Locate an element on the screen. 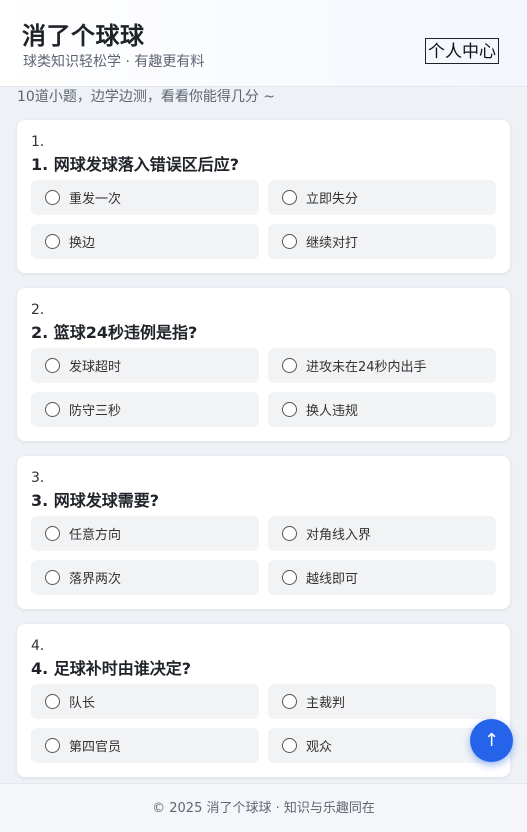  footer-copyright: © 2025 消了个球球 · 知识与乐趣同在 is located at coordinates (263, 808).